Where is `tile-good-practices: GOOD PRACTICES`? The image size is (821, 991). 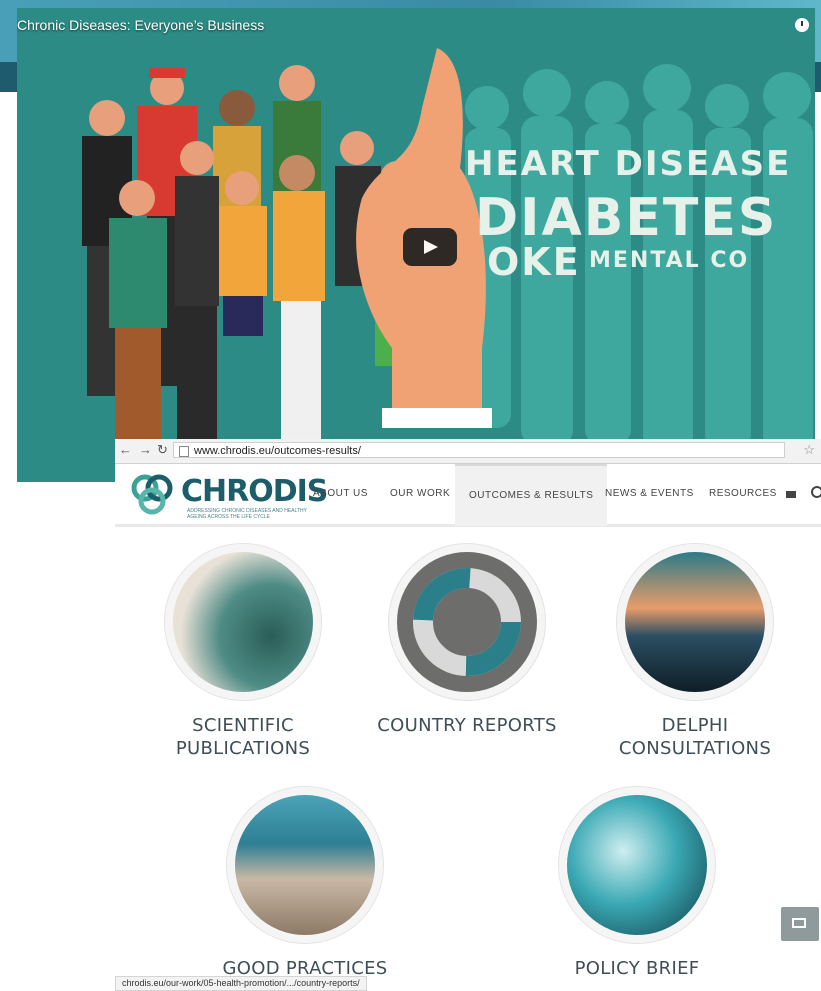 tile-good-practices: GOOD PRACTICES is located at coordinates (305, 883).